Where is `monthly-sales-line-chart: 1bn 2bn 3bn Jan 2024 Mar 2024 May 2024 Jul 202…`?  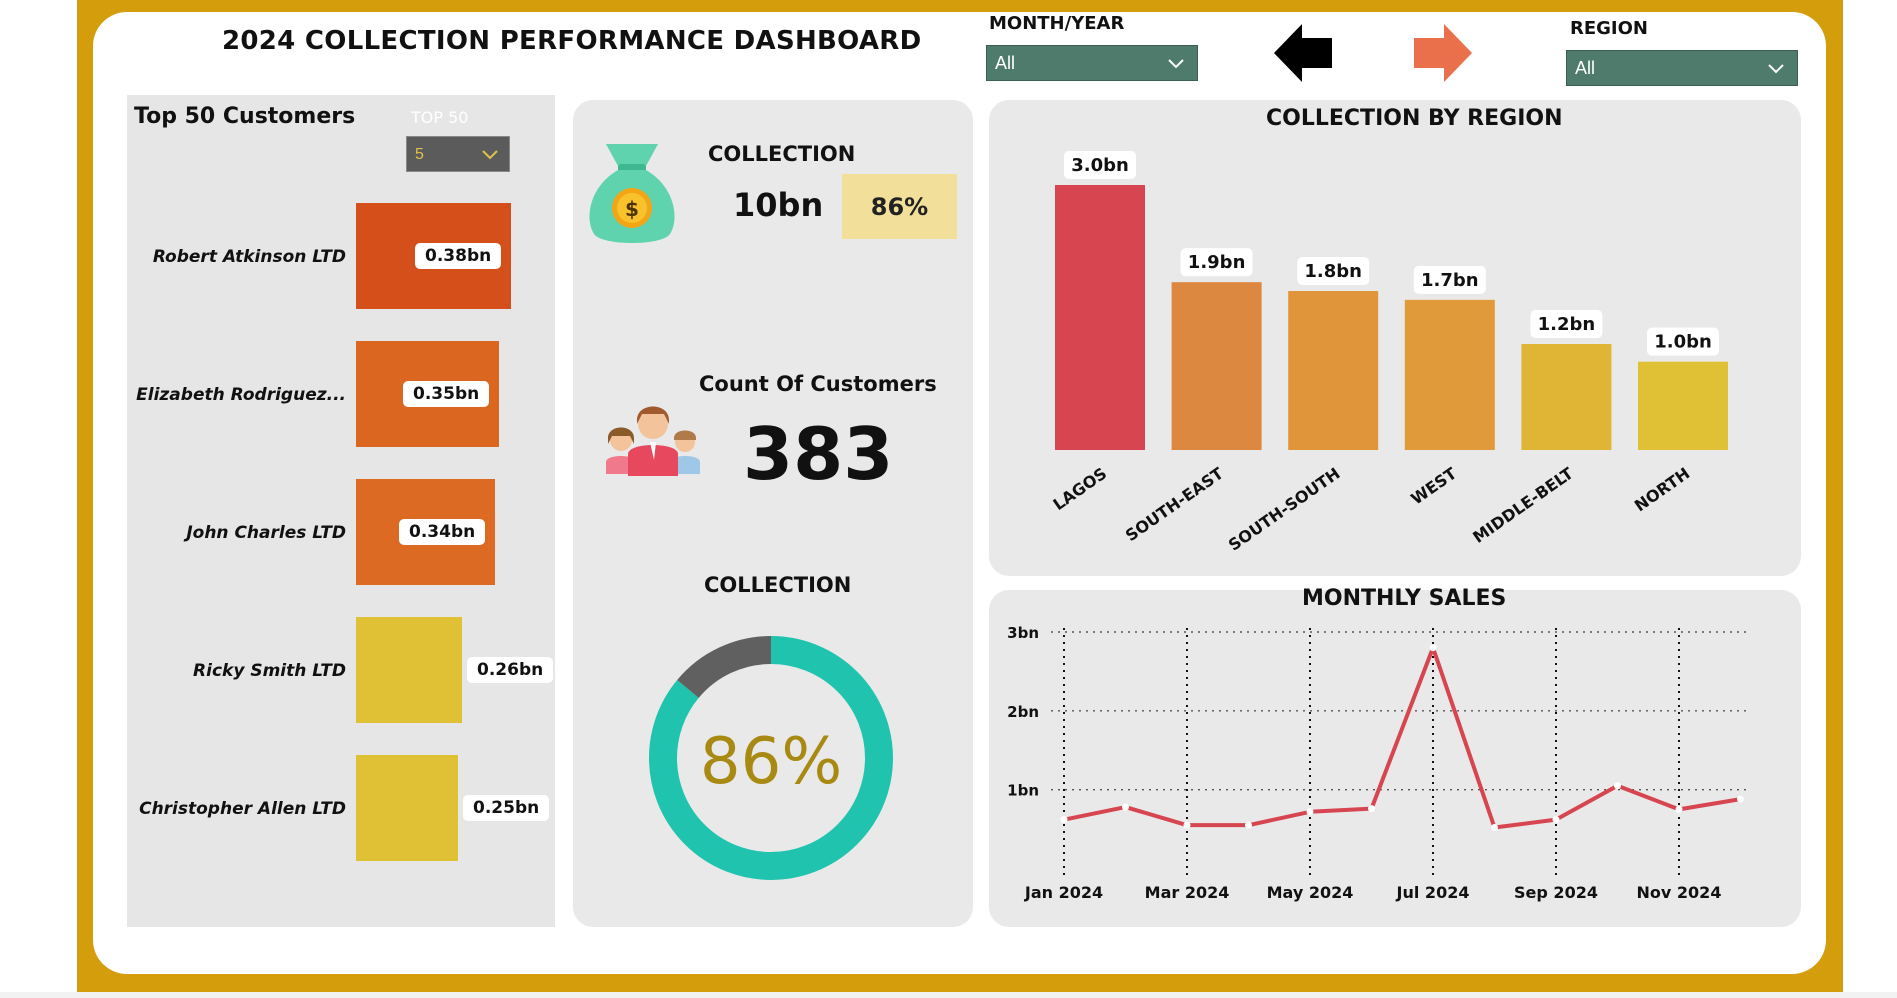
monthly-sales-line-chart: 1bn 2bn 3bn Jan 2024 Mar 2024 May 2024 Jul 202… is located at coordinates (1378, 763).